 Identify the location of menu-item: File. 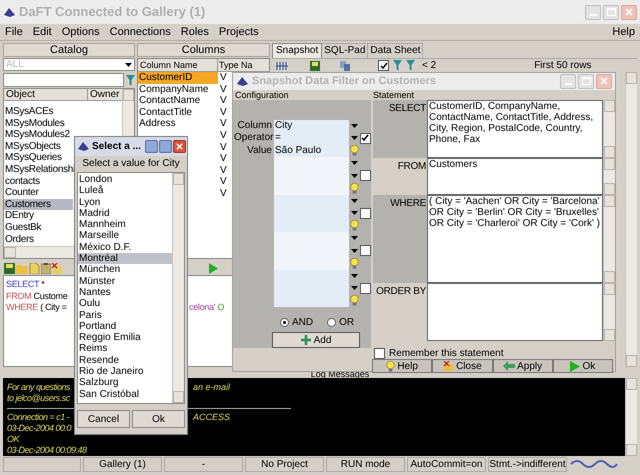
(14, 32).